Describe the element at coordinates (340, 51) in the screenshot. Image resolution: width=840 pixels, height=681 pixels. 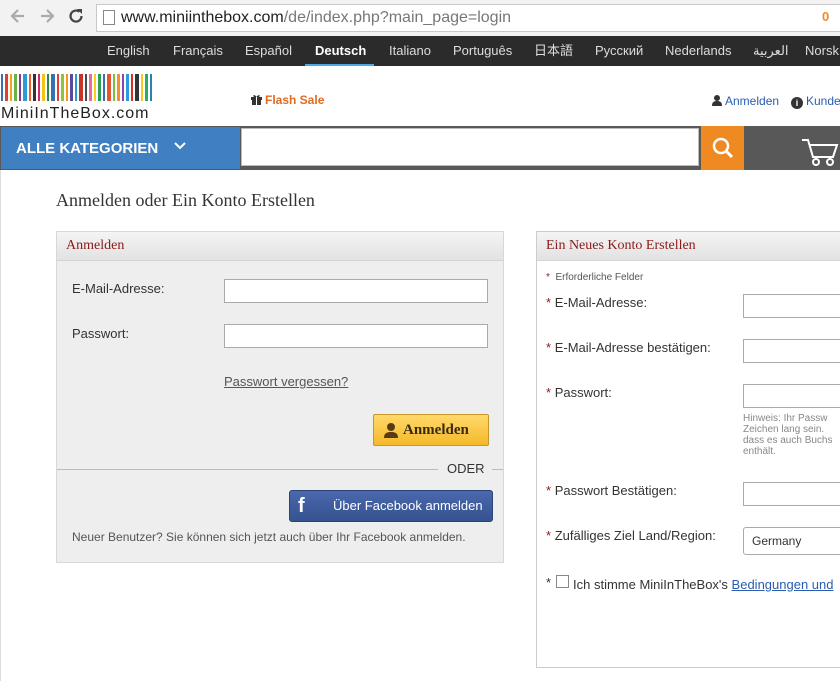
I see `lang-deutsch: Deutsch` at that location.